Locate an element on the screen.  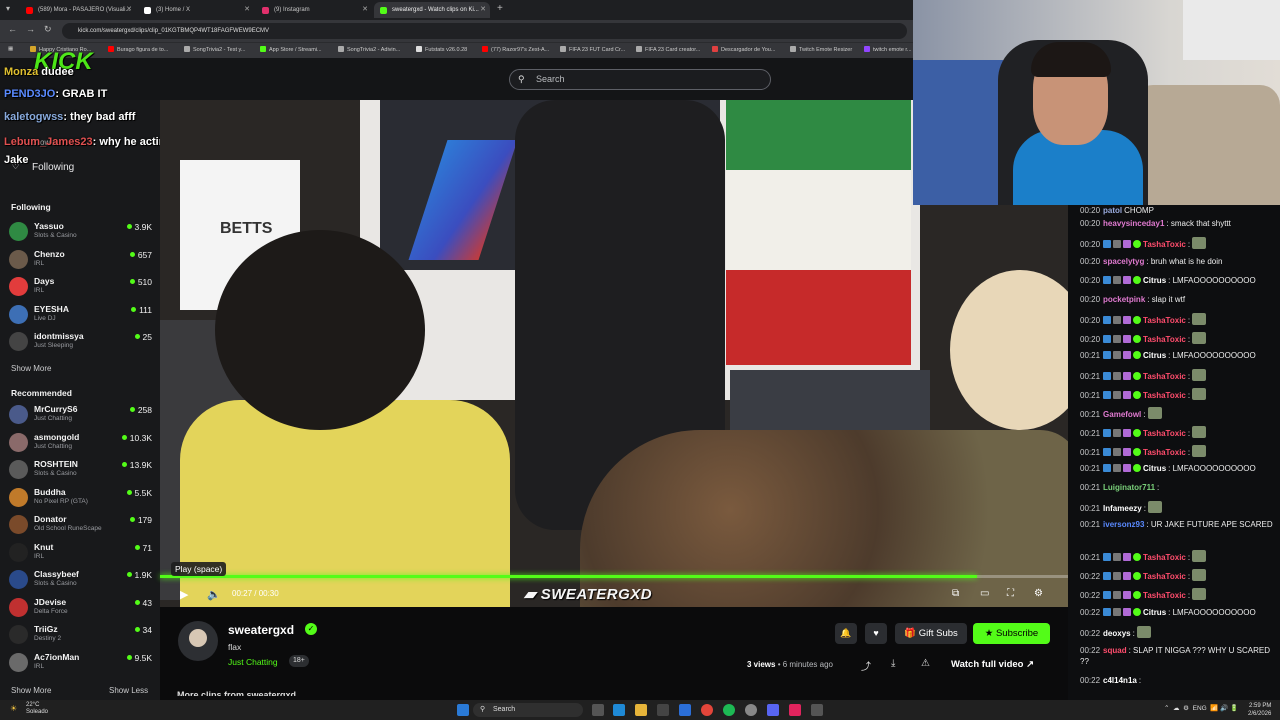
reload-icon: ↻ is located at coordinates (48, 29).